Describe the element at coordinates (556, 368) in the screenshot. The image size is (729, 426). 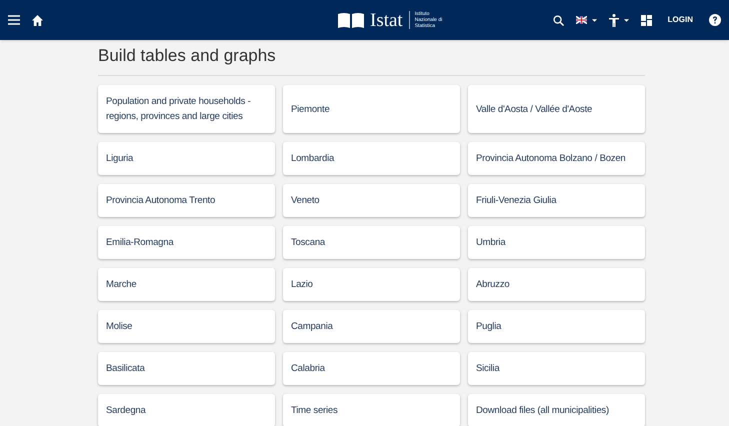
I see `category-card: Sicilia` at that location.